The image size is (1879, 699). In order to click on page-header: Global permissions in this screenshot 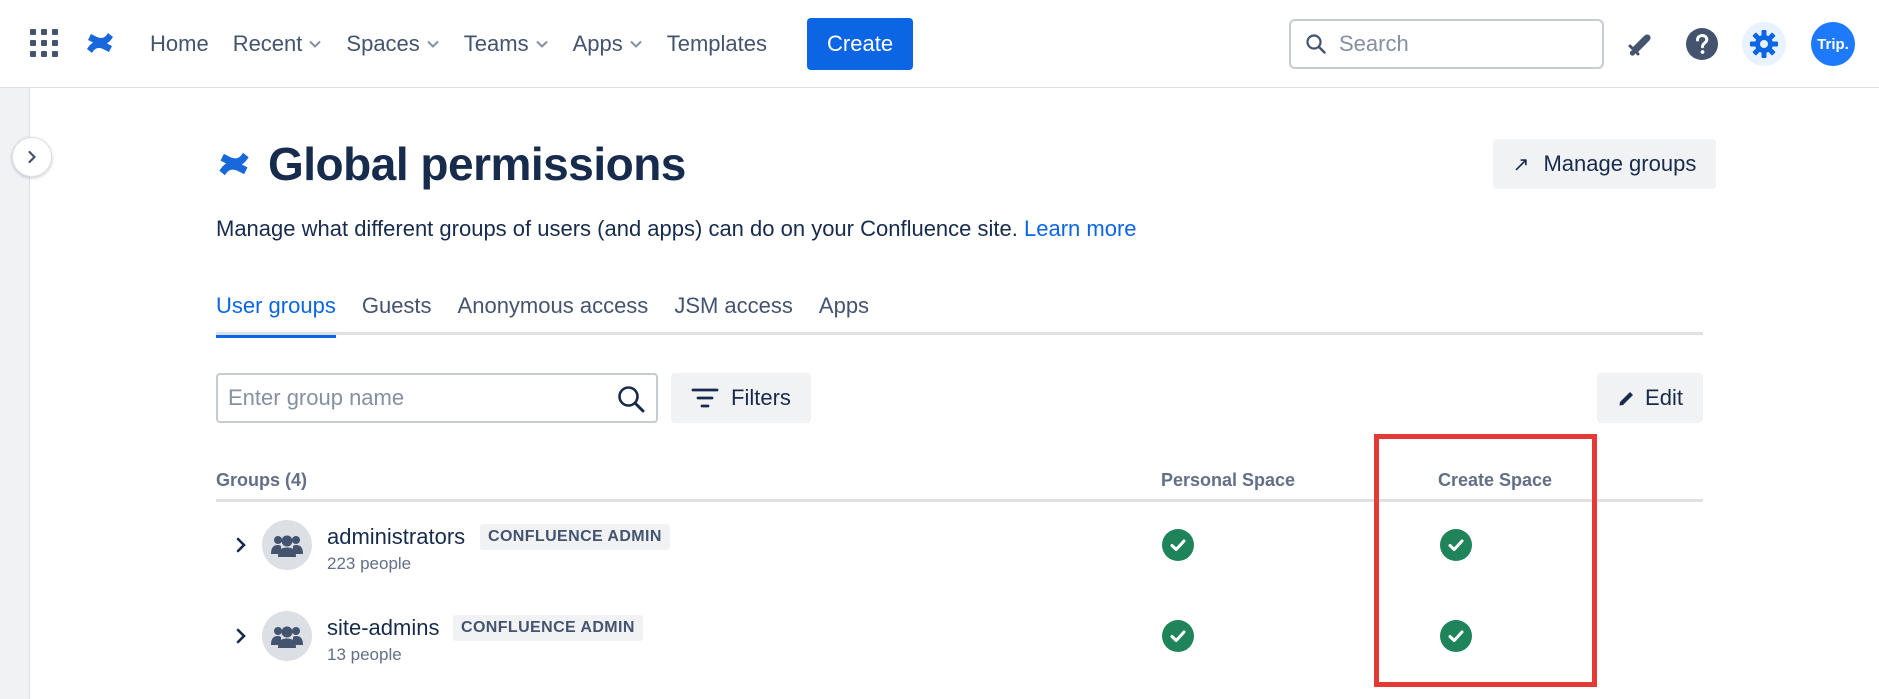, I will do `click(451, 164)`.